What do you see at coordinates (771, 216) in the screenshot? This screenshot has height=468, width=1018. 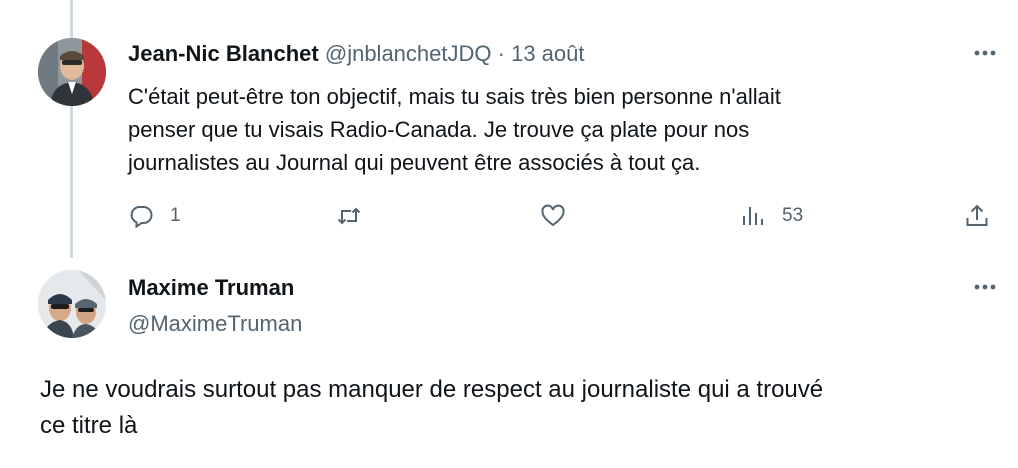 I see `views-button: 53` at bounding box center [771, 216].